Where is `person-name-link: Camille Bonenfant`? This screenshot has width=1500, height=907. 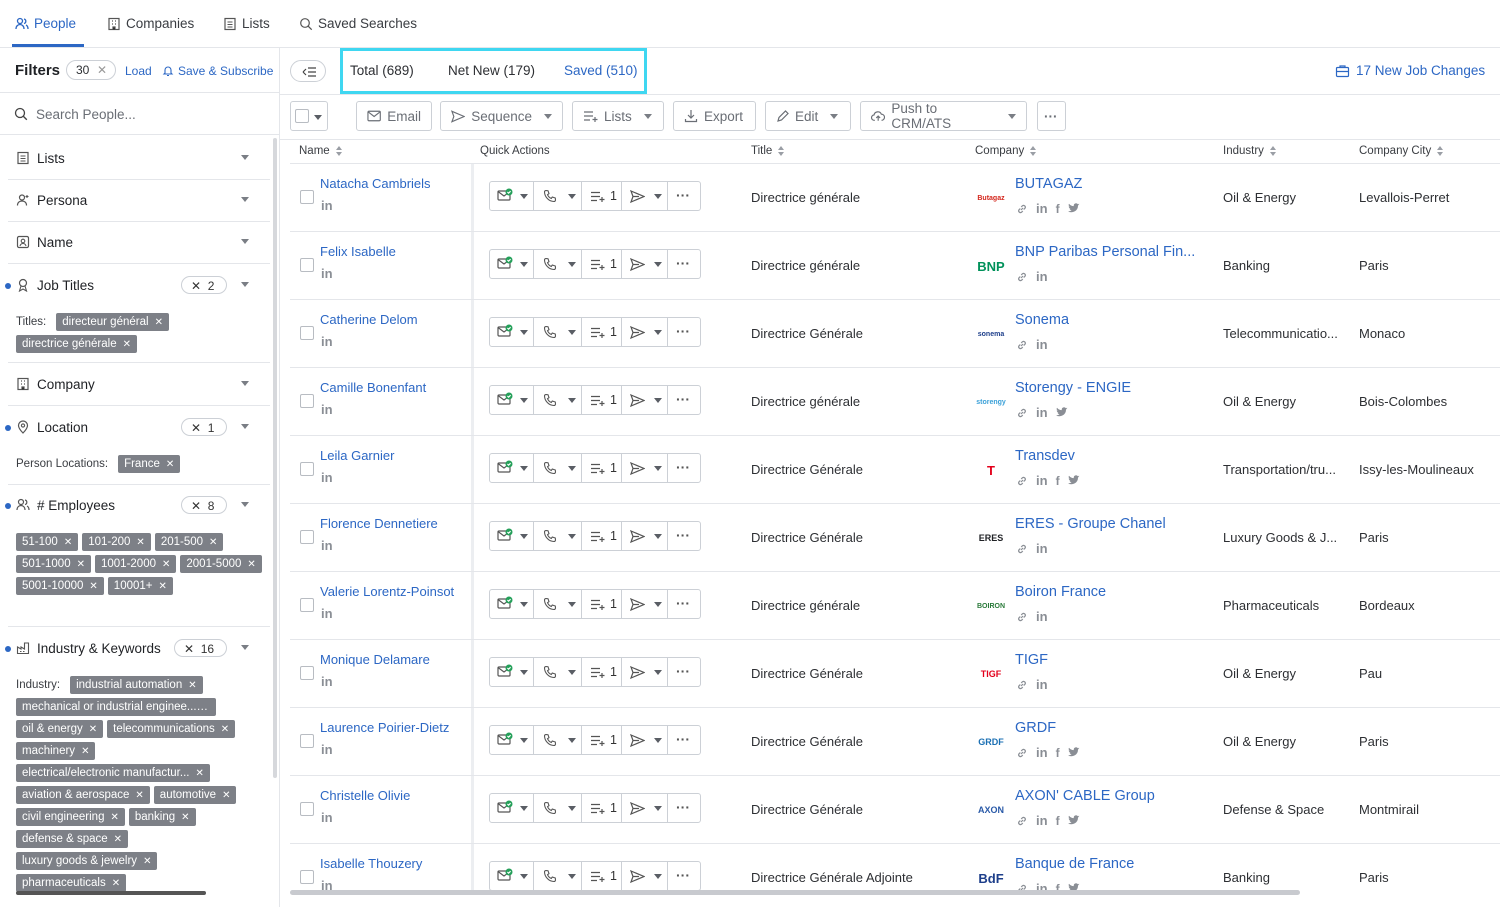
person-name-link: Camille Bonenfant is located at coordinates (373, 387).